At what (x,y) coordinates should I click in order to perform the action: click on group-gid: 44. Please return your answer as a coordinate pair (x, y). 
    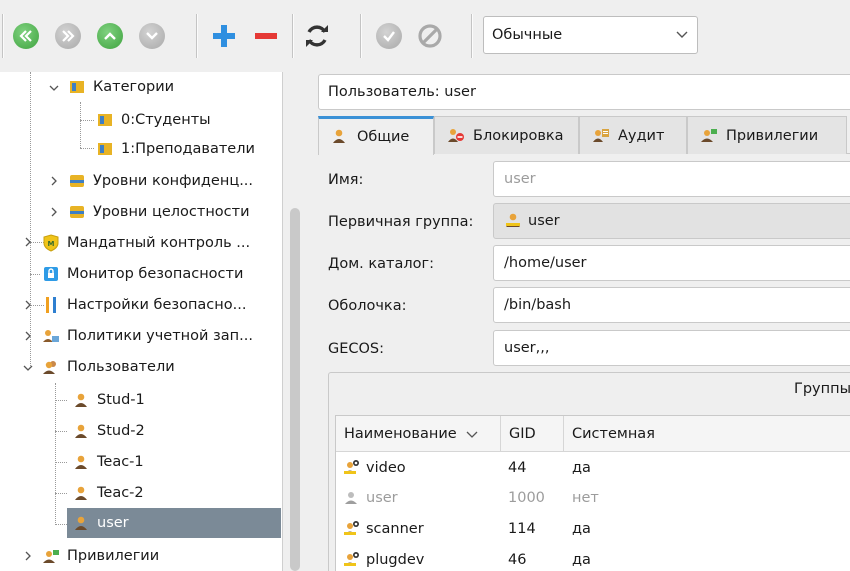
    Looking at the image, I should click on (517, 468).